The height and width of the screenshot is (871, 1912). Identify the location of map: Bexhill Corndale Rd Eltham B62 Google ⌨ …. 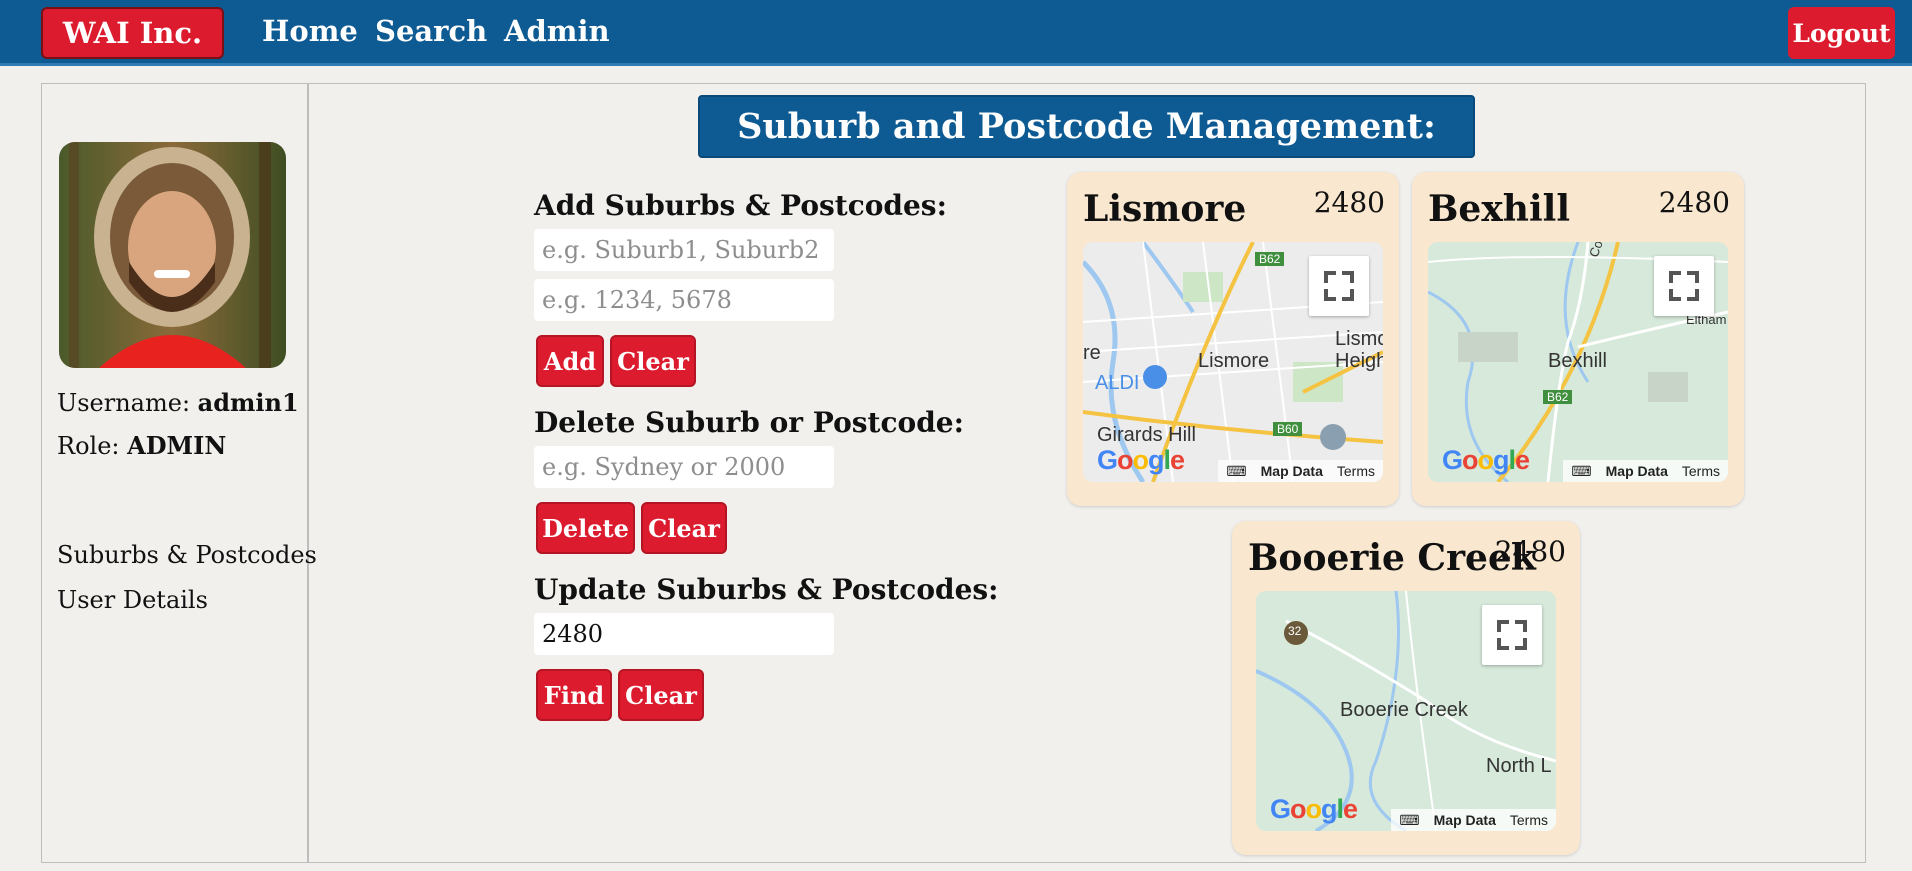
(1578, 362).